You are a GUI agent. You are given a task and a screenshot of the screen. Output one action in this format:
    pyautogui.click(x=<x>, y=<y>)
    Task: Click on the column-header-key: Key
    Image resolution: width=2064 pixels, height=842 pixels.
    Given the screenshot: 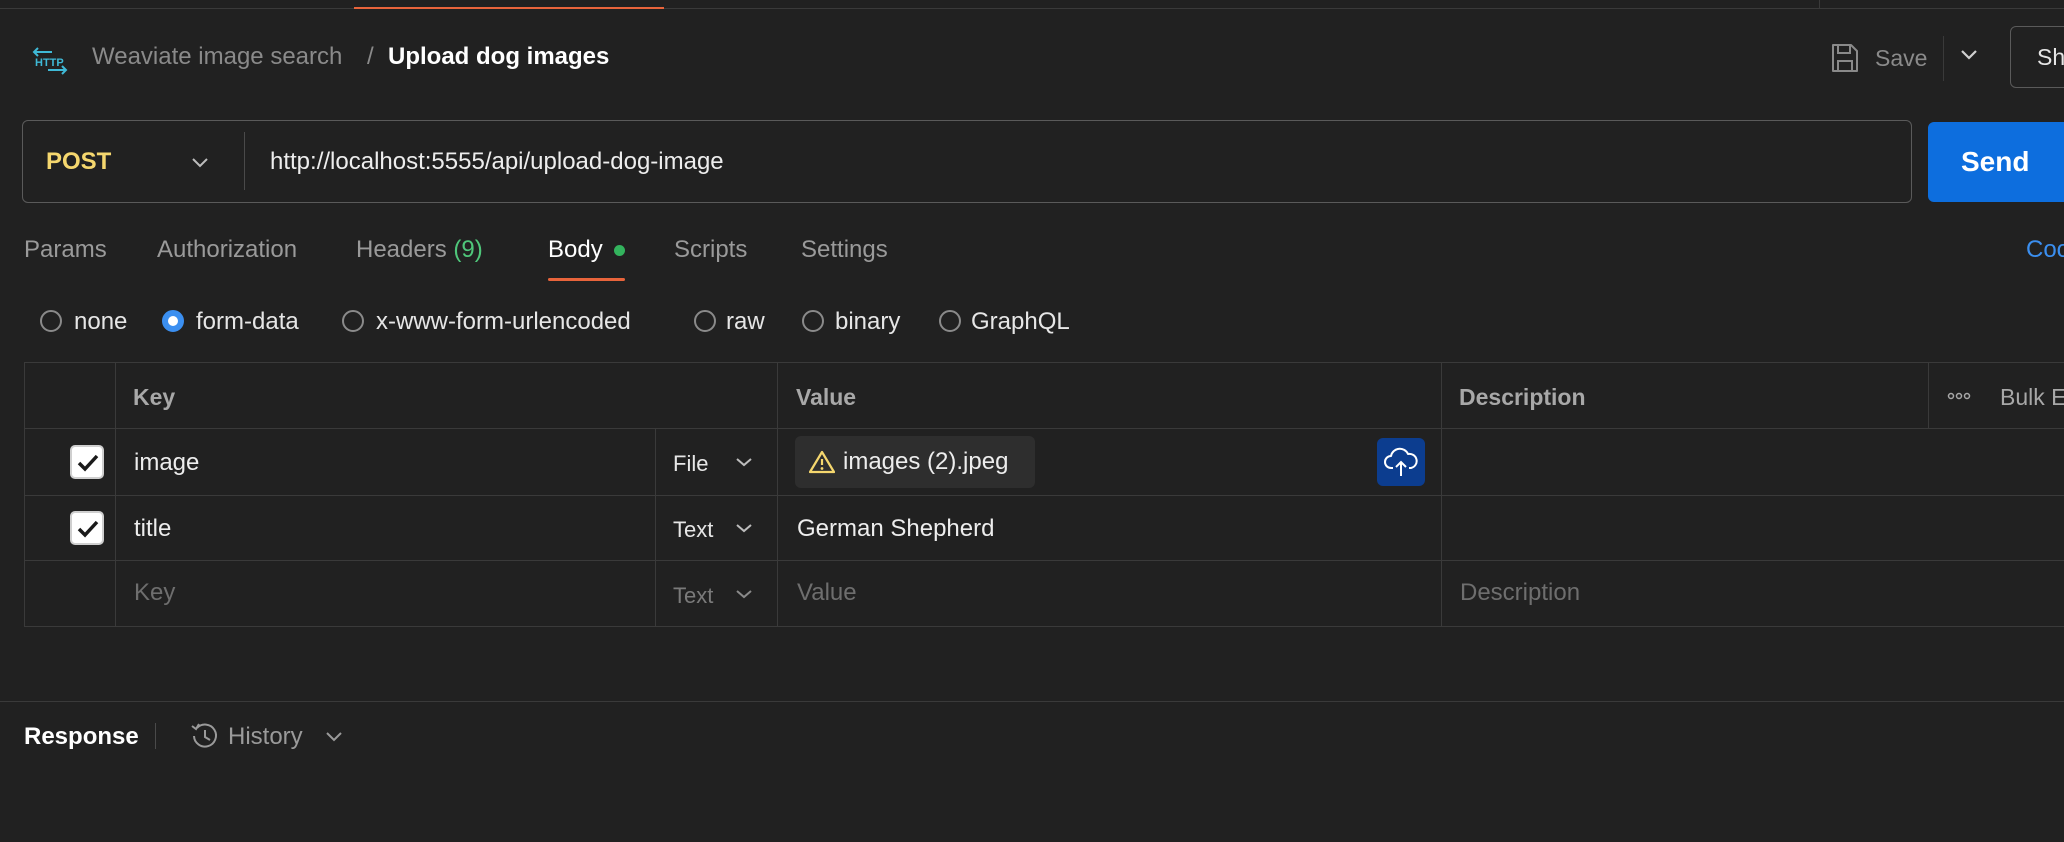 What is the action you would take?
    pyautogui.click(x=154, y=397)
    